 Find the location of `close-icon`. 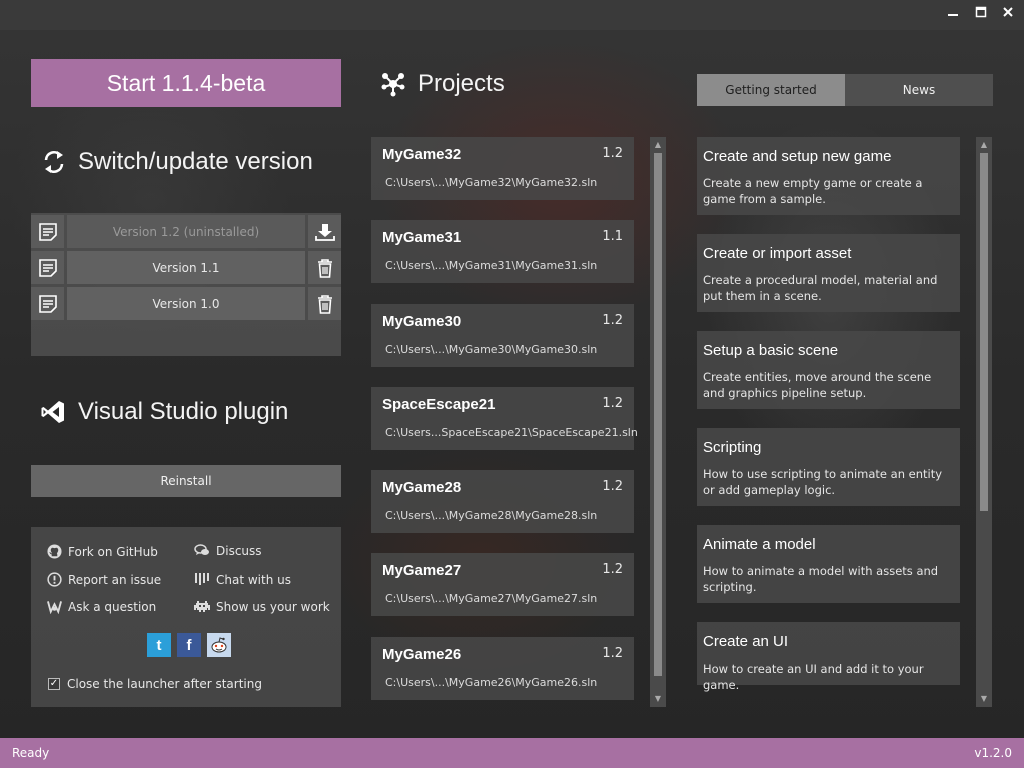

close-icon is located at coordinates (1008, 12).